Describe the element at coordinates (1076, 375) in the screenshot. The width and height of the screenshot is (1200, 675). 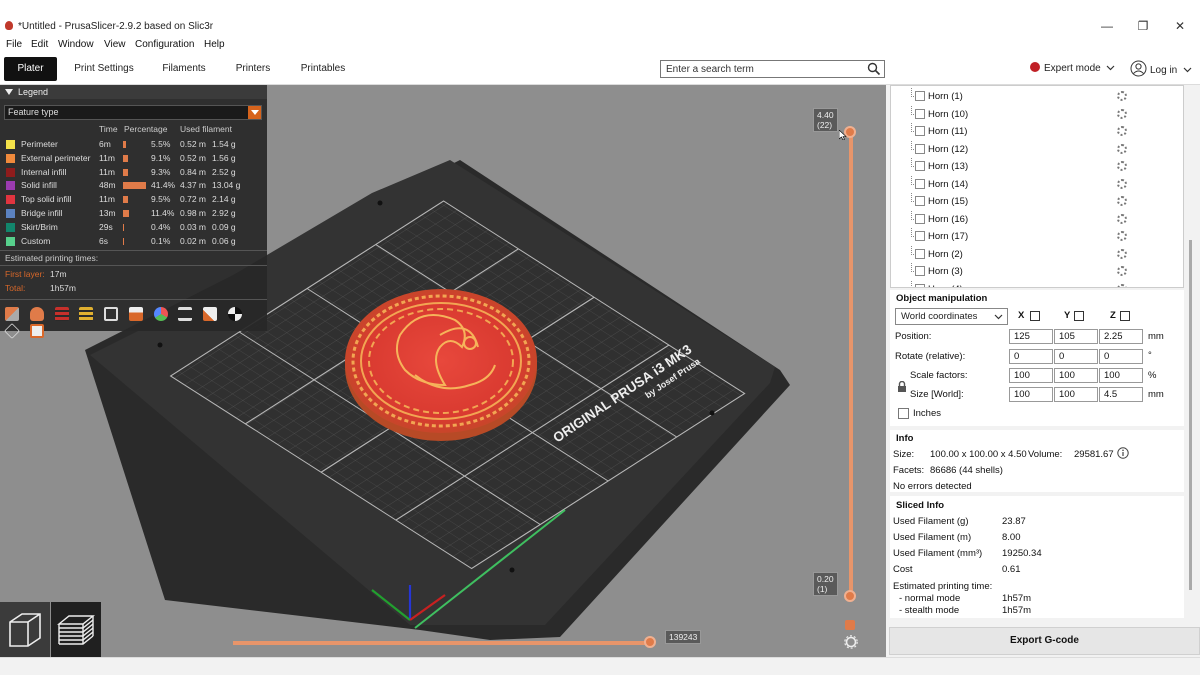
I see `scale-y-field` at that location.